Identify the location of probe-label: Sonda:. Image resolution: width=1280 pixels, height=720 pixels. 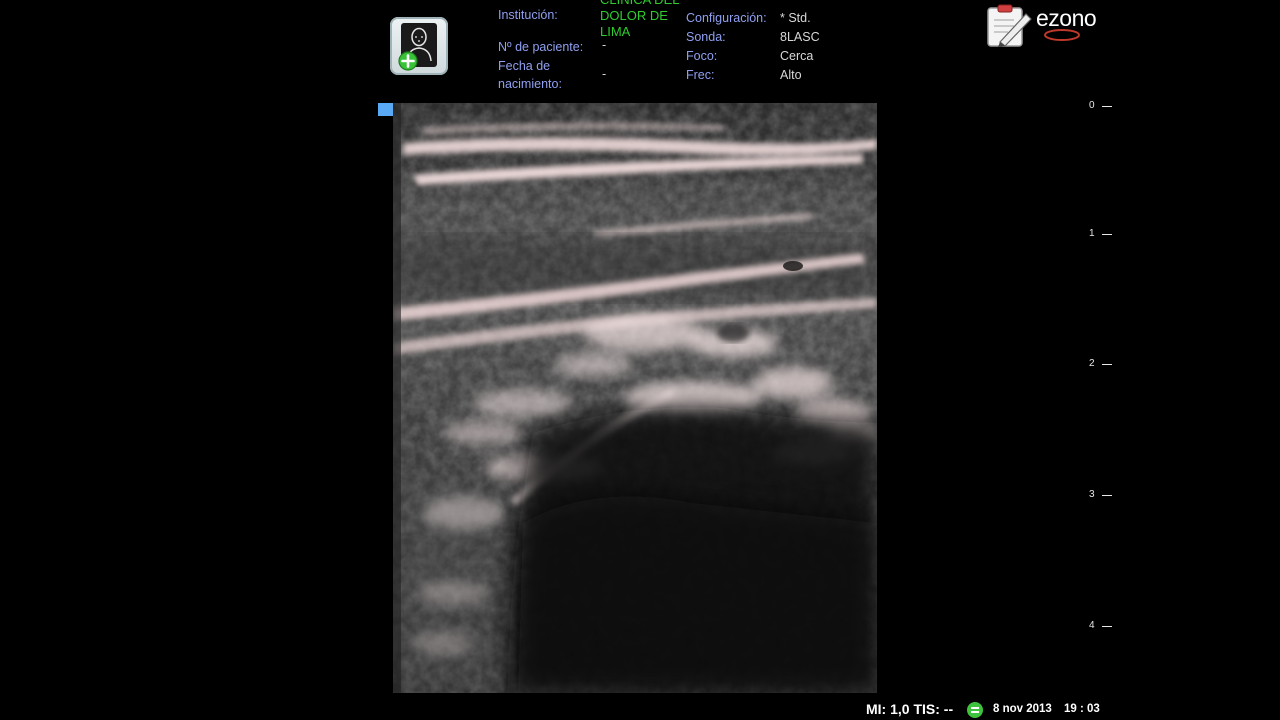
(706, 37).